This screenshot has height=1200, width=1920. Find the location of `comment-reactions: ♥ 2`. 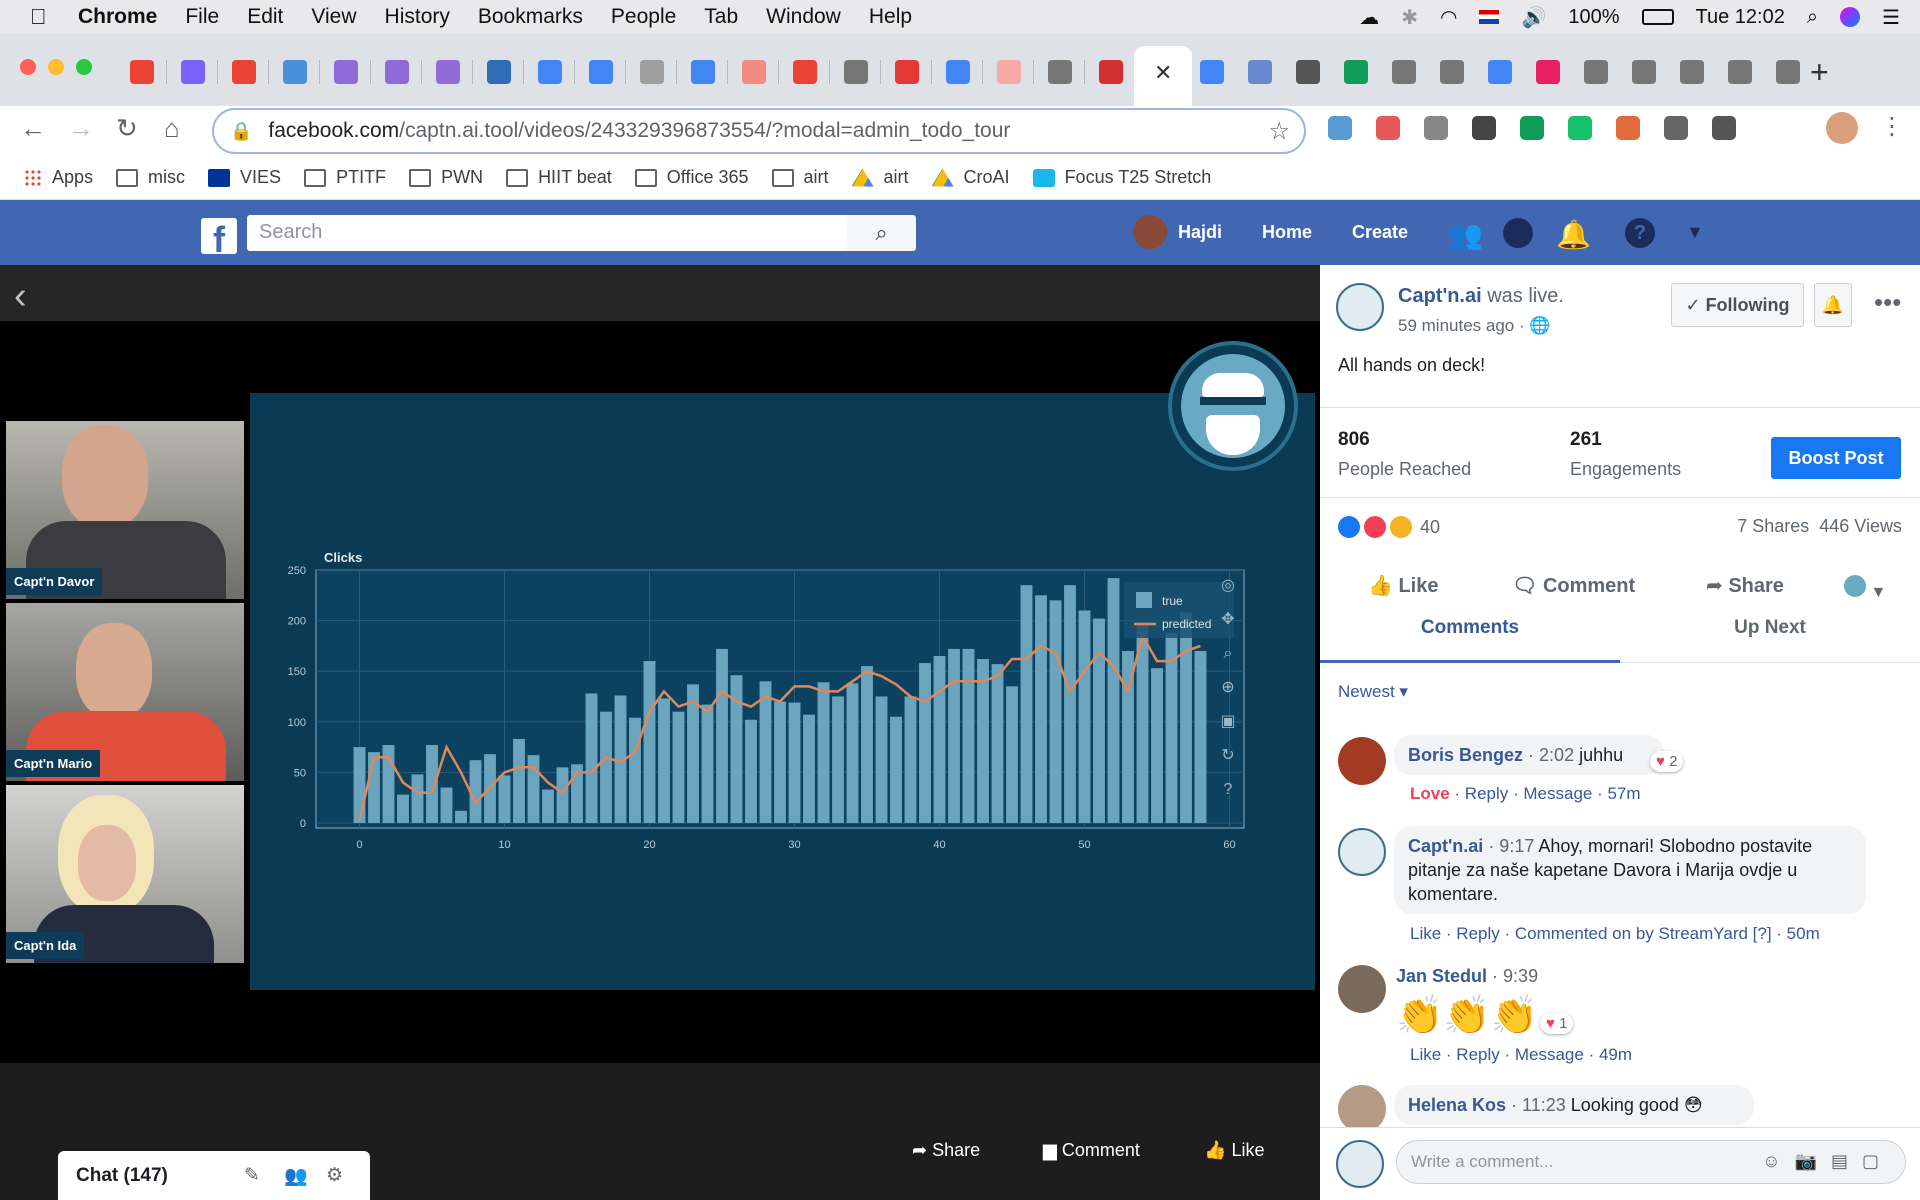

comment-reactions: ♥ 2 is located at coordinates (1667, 761).